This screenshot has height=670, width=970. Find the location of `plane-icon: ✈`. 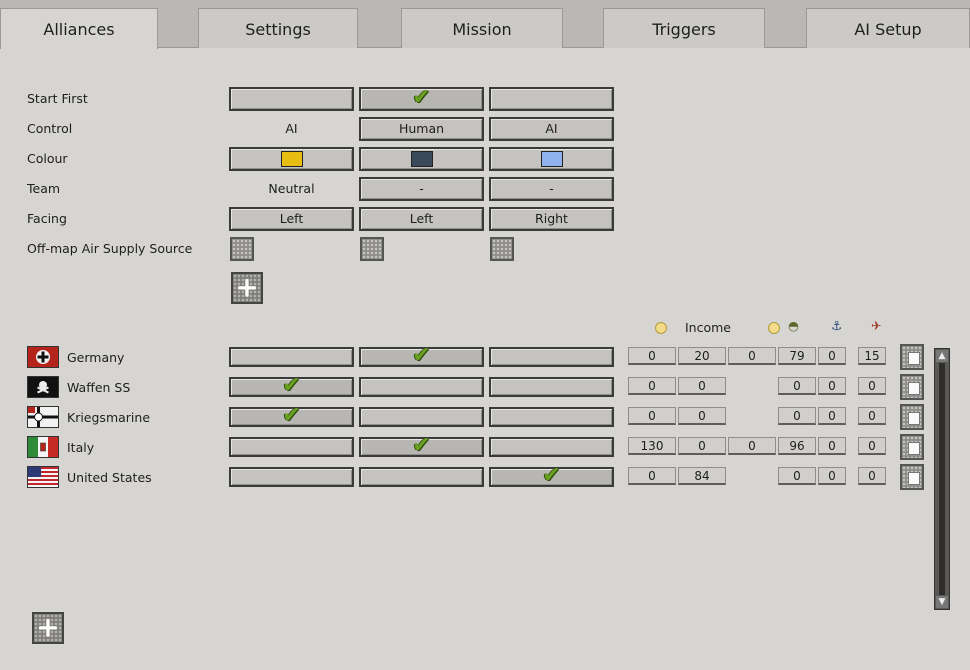

plane-icon: ✈ is located at coordinates (876, 325).